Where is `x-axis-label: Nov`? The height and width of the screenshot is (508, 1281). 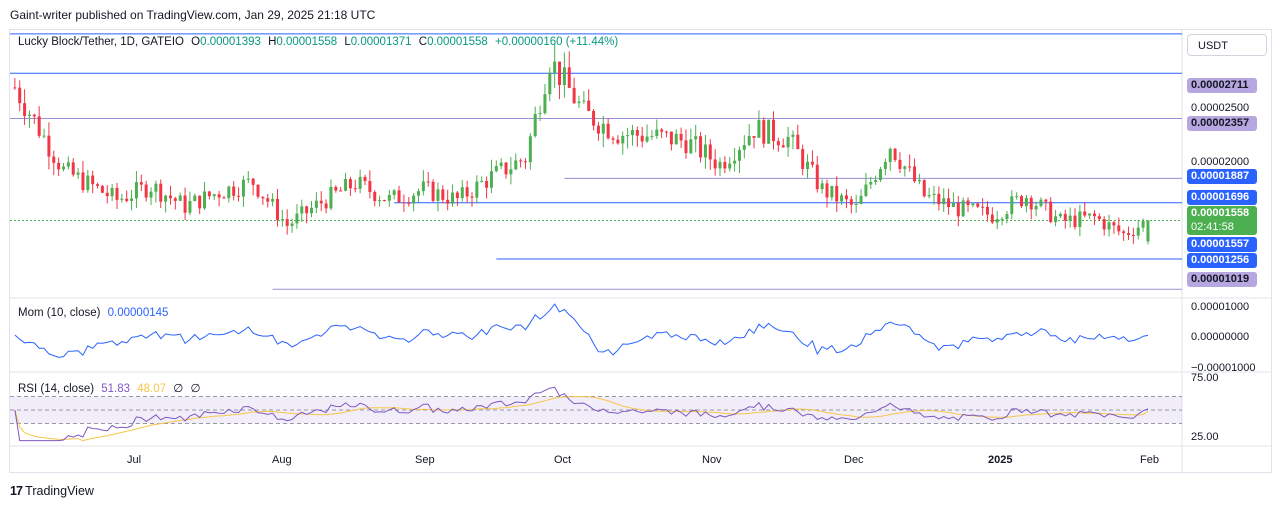 x-axis-label: Nov is located at coordinates (712, 460).